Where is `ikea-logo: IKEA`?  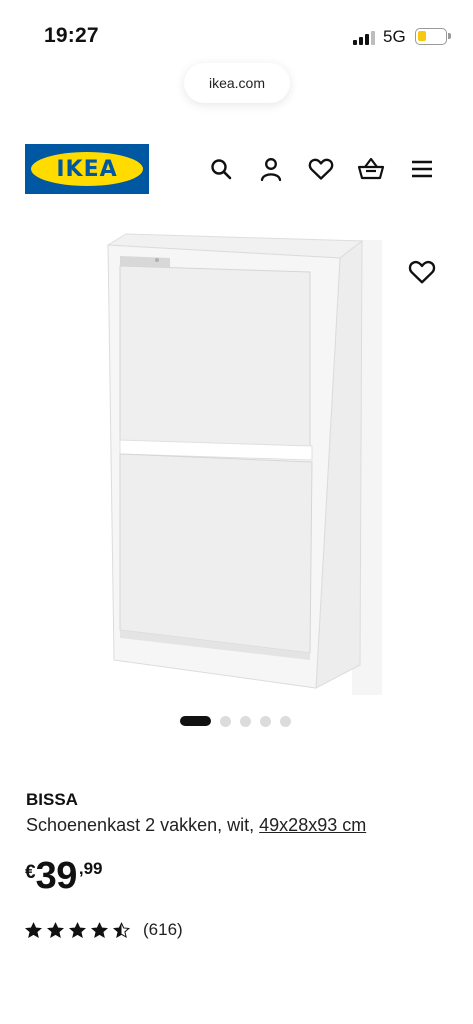 ikea-logo: IKEA is located at coordinates (87, 169).